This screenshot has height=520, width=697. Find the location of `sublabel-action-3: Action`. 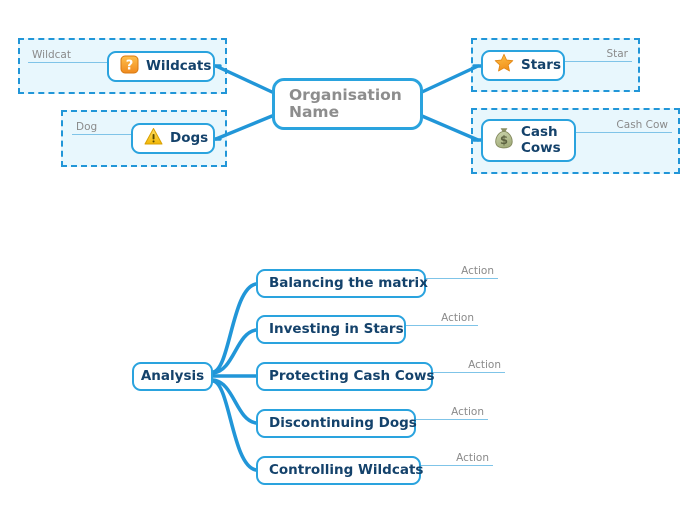

sublabel-action-3: Action is located at coordinates (469, 366).